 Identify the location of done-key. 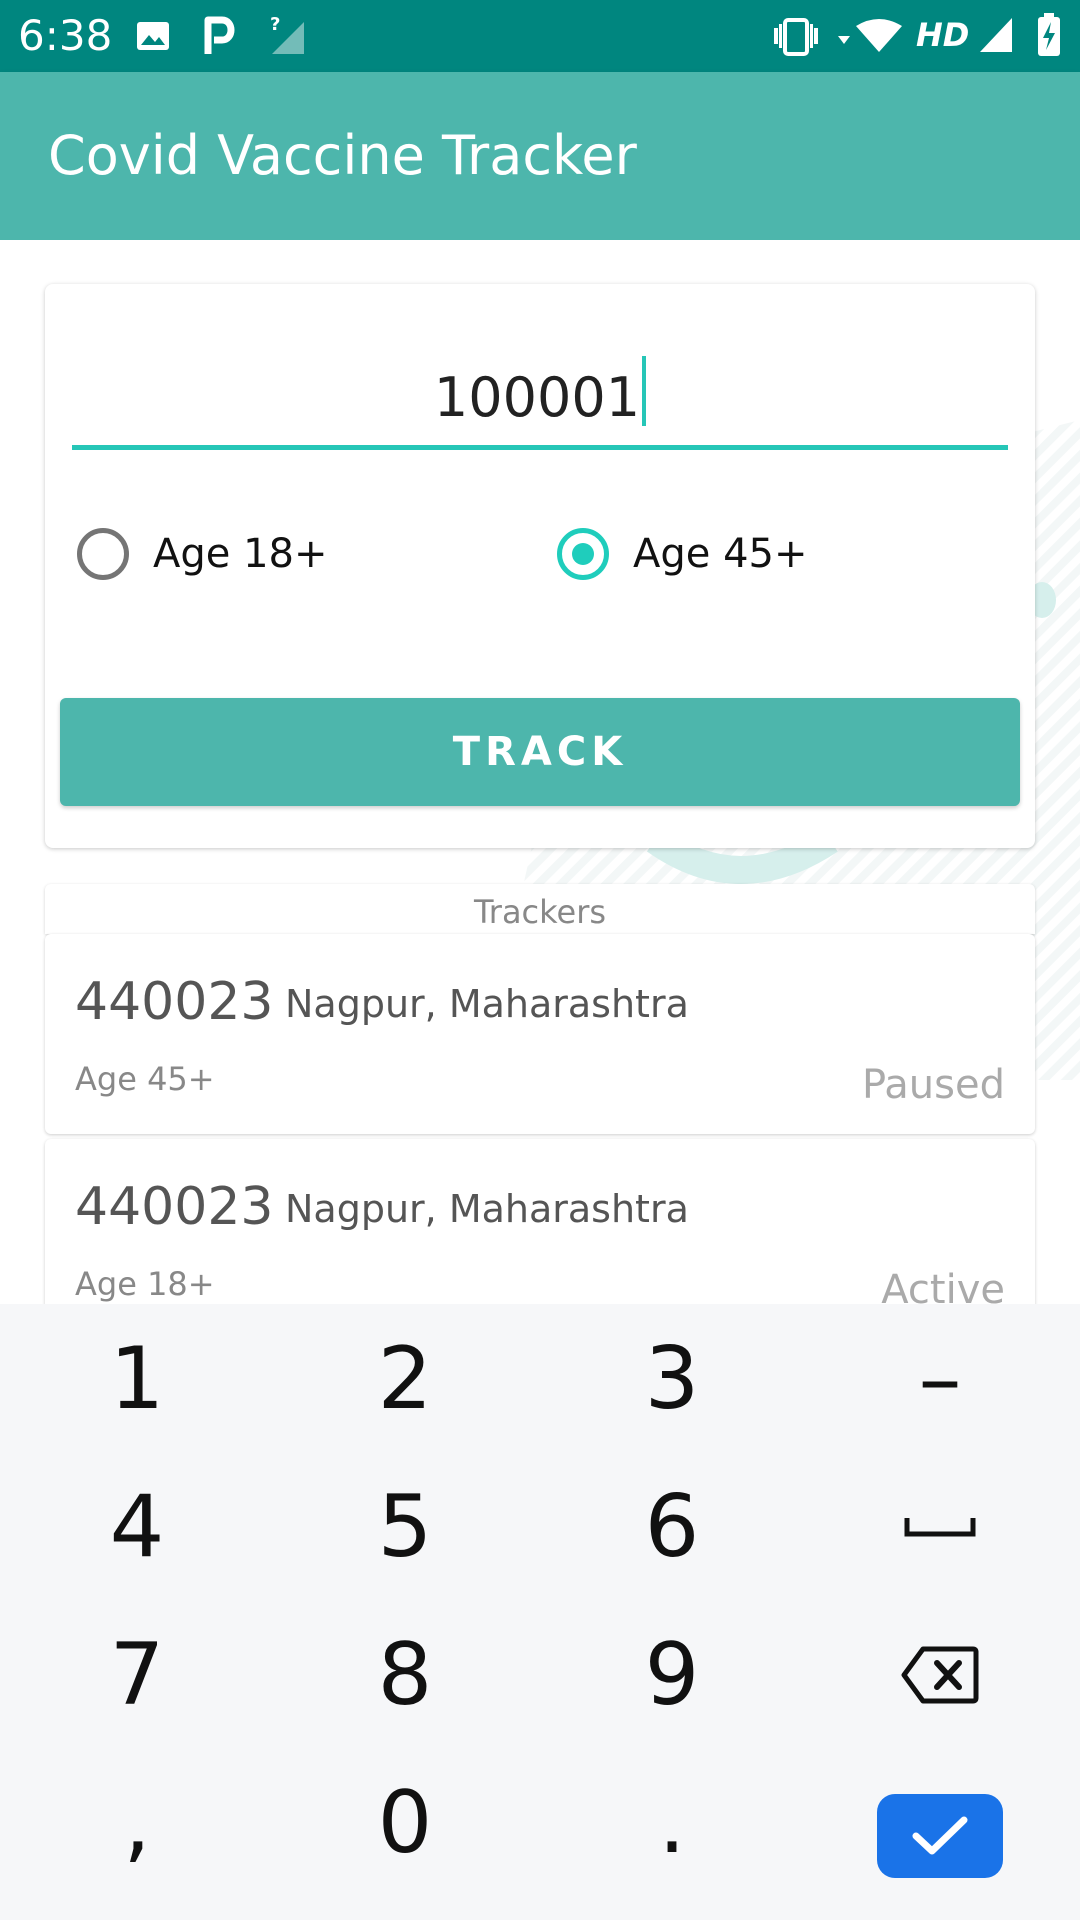
(940, 1836).